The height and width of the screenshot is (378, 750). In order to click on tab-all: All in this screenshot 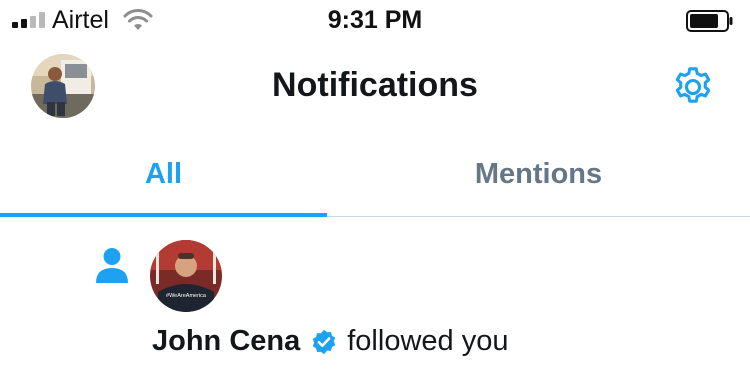, I will do `click(163, 174)`.